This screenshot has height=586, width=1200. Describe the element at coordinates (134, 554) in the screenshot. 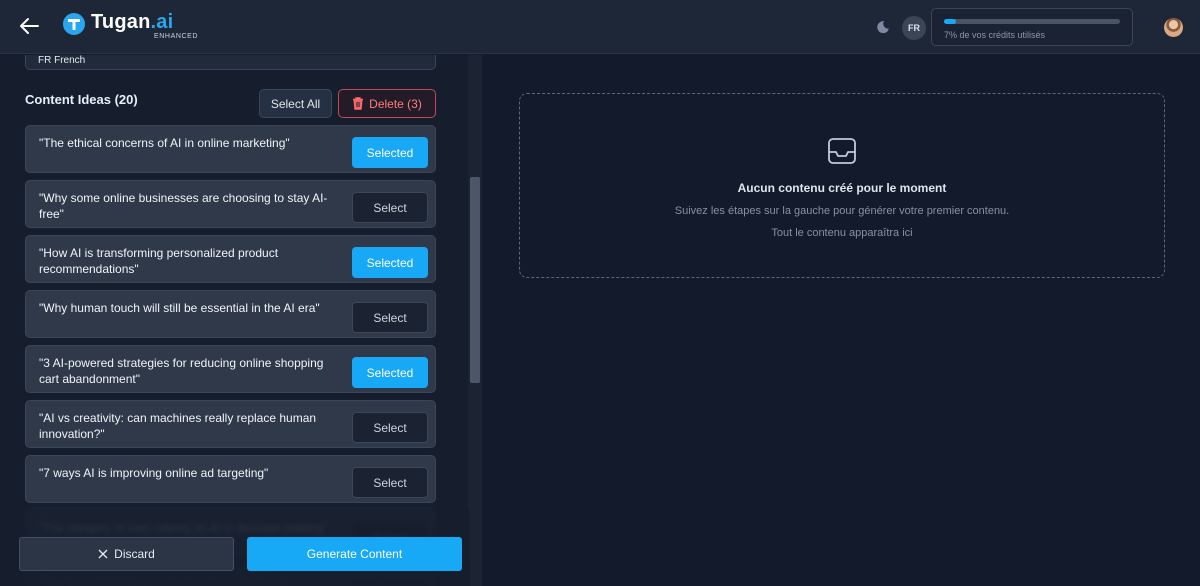

I see `discard-label: Discard` at that location.